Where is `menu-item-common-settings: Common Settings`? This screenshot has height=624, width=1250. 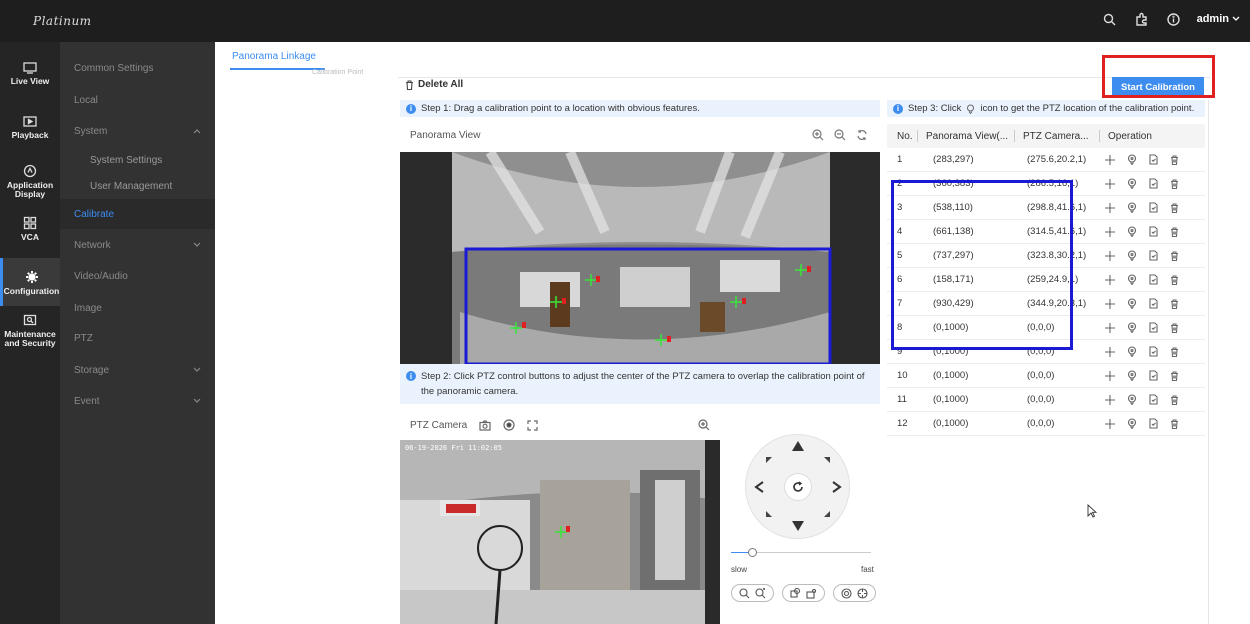
menu-item-common-settings: Common Settings is located at coordinates (137, 68).